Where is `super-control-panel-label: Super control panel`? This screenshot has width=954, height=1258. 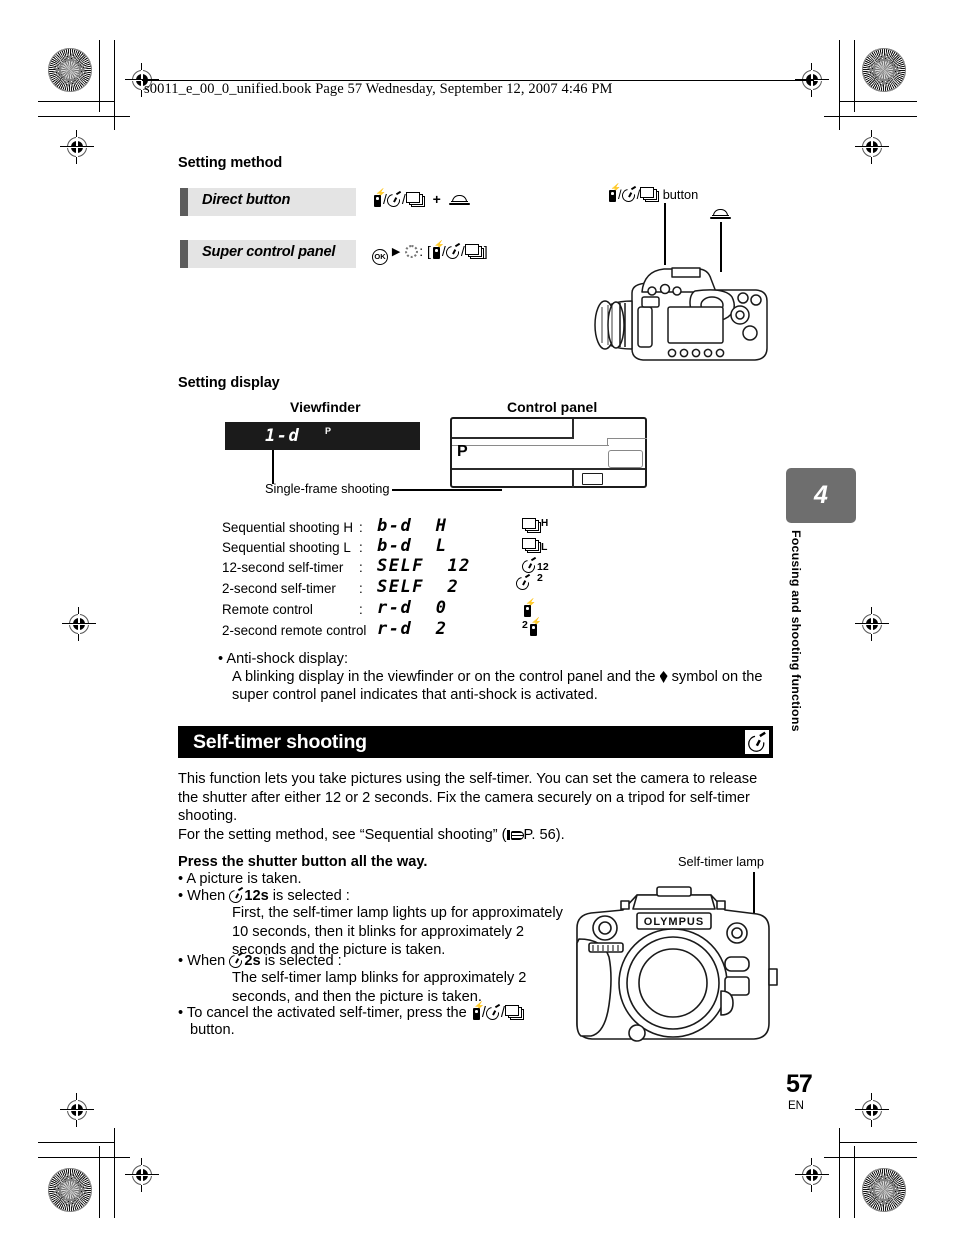
super-control-panel-label: Super control panel is located at coordinates (269, 252).